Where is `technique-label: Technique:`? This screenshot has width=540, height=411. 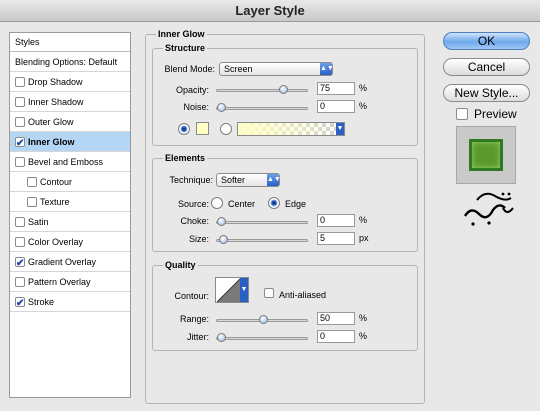 technique-label: Technique: is located at coordinates (191, 180).